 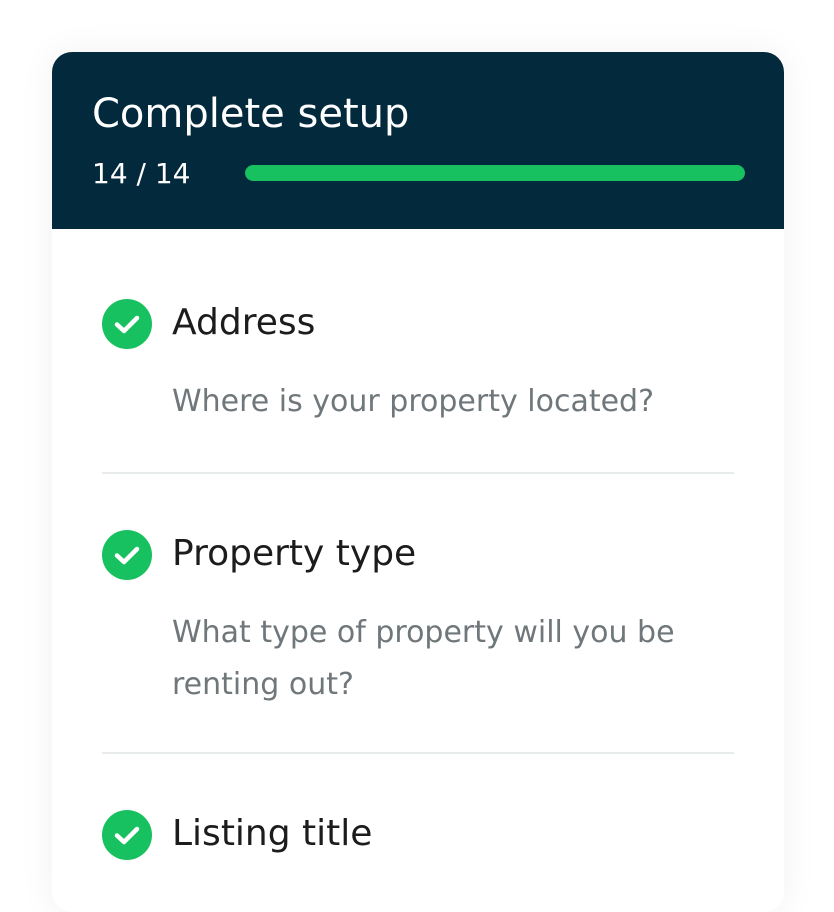 I want to click on progress-bar, so click(x=495, y=173).